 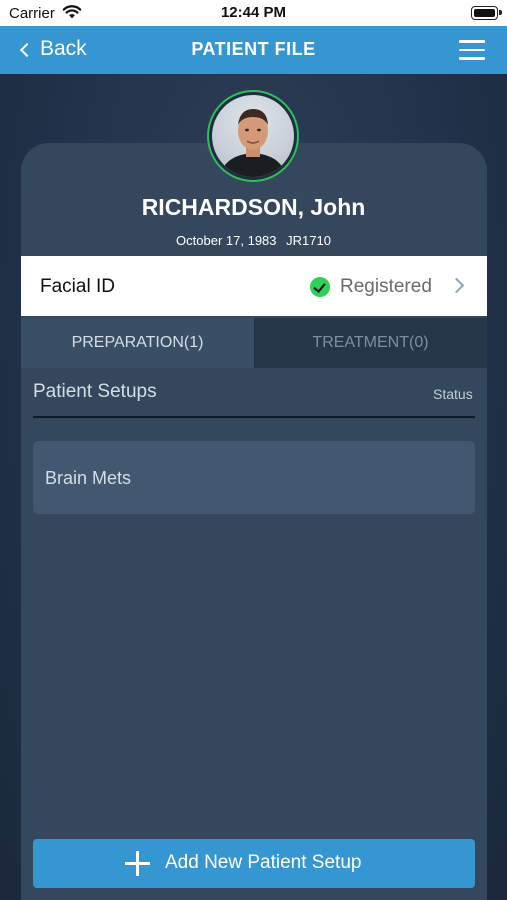 What do you see at coordinates (472, 50) in the screenshot?
I see `hamburger-menu-icon` at bounding box center [472, 50].